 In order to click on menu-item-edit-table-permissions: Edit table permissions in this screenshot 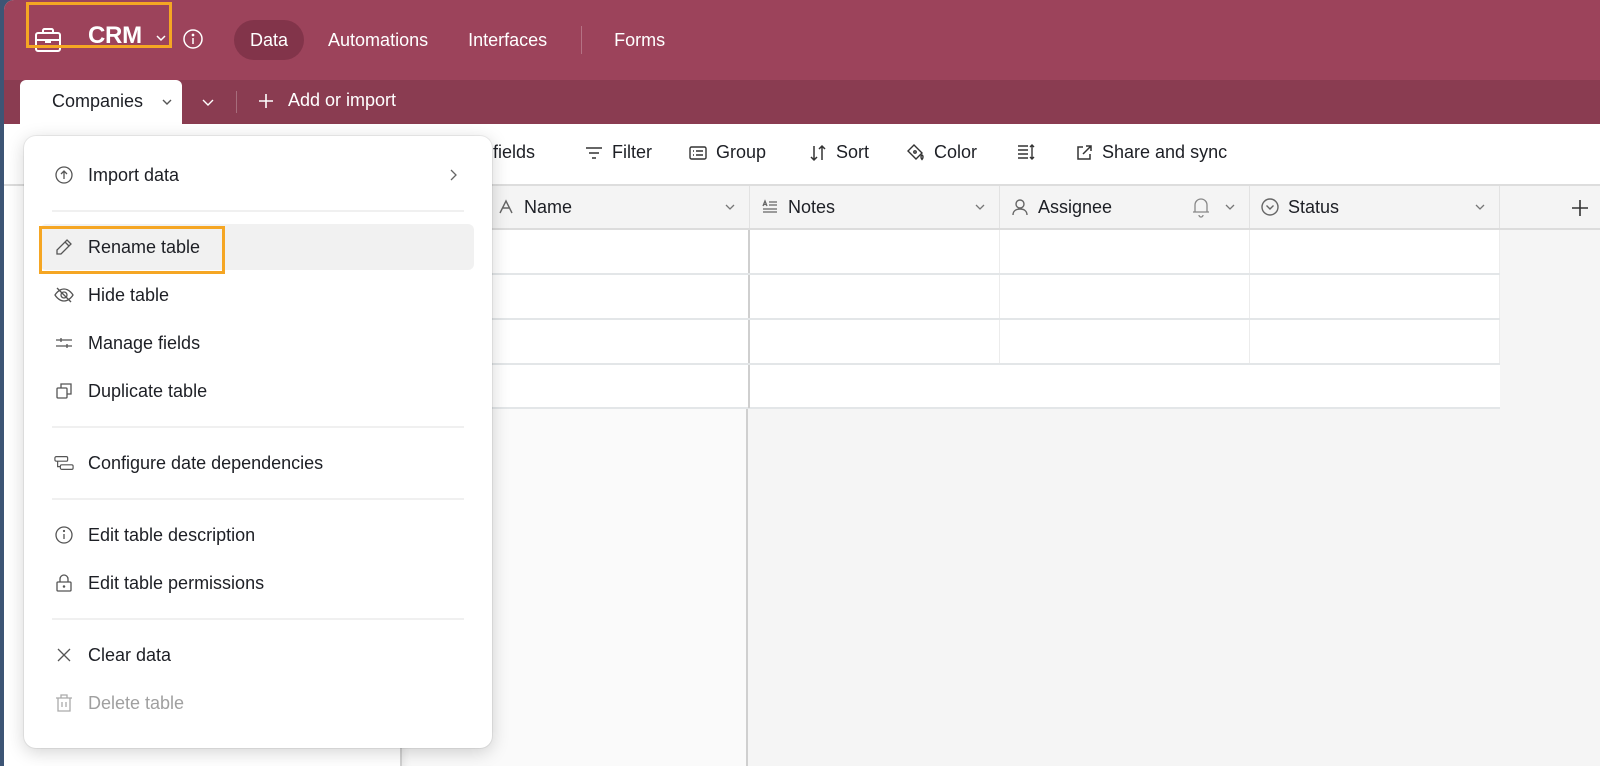, I will do `click(257, 583)`.